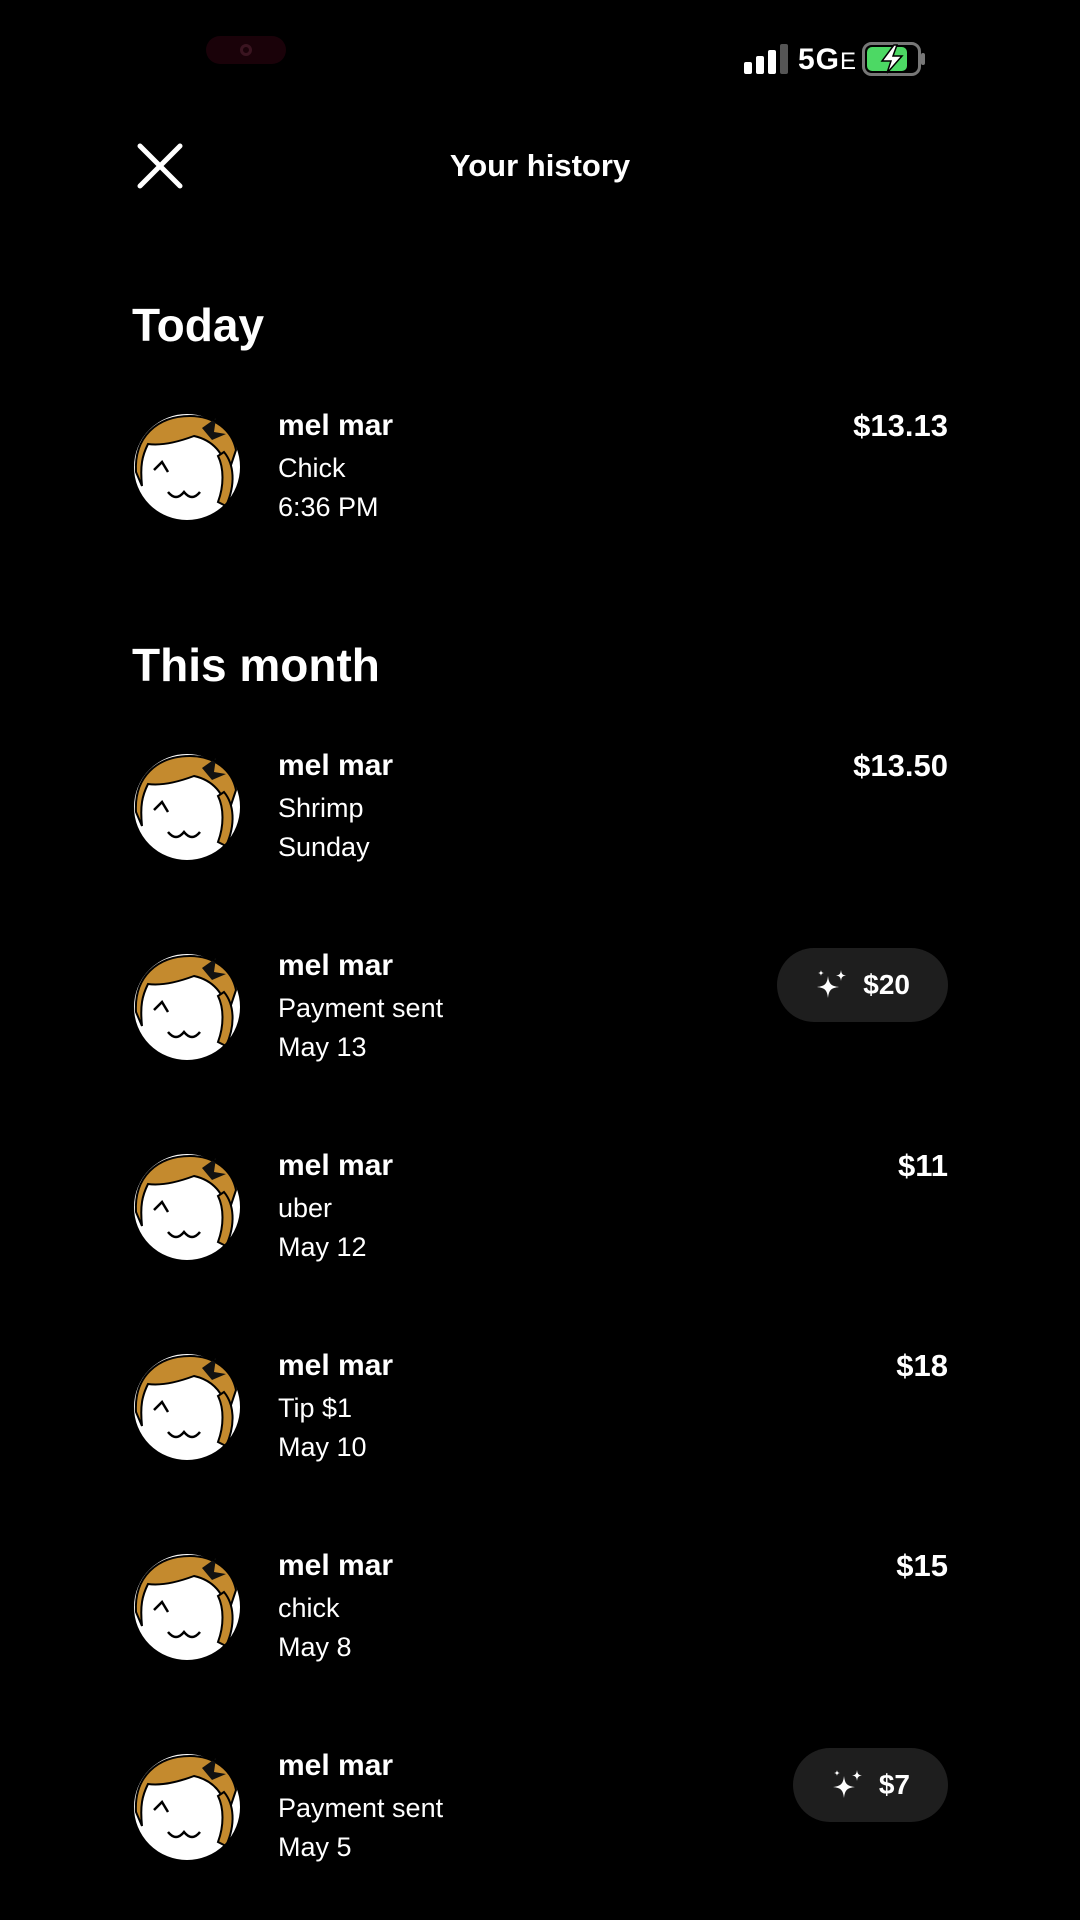 This screenshot has height=1920, width=1080. Describe the element at coordinates (315, 1408) in the screenshot. I see `transaction-memo: Tip $1` at that location.